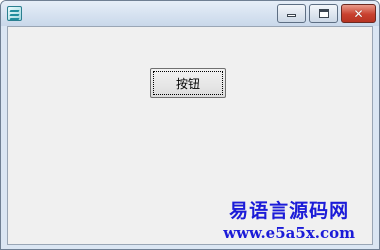 This screenshot has width=380, height=250. I want to click on push-button-label: 按钮, so click(188, 83).